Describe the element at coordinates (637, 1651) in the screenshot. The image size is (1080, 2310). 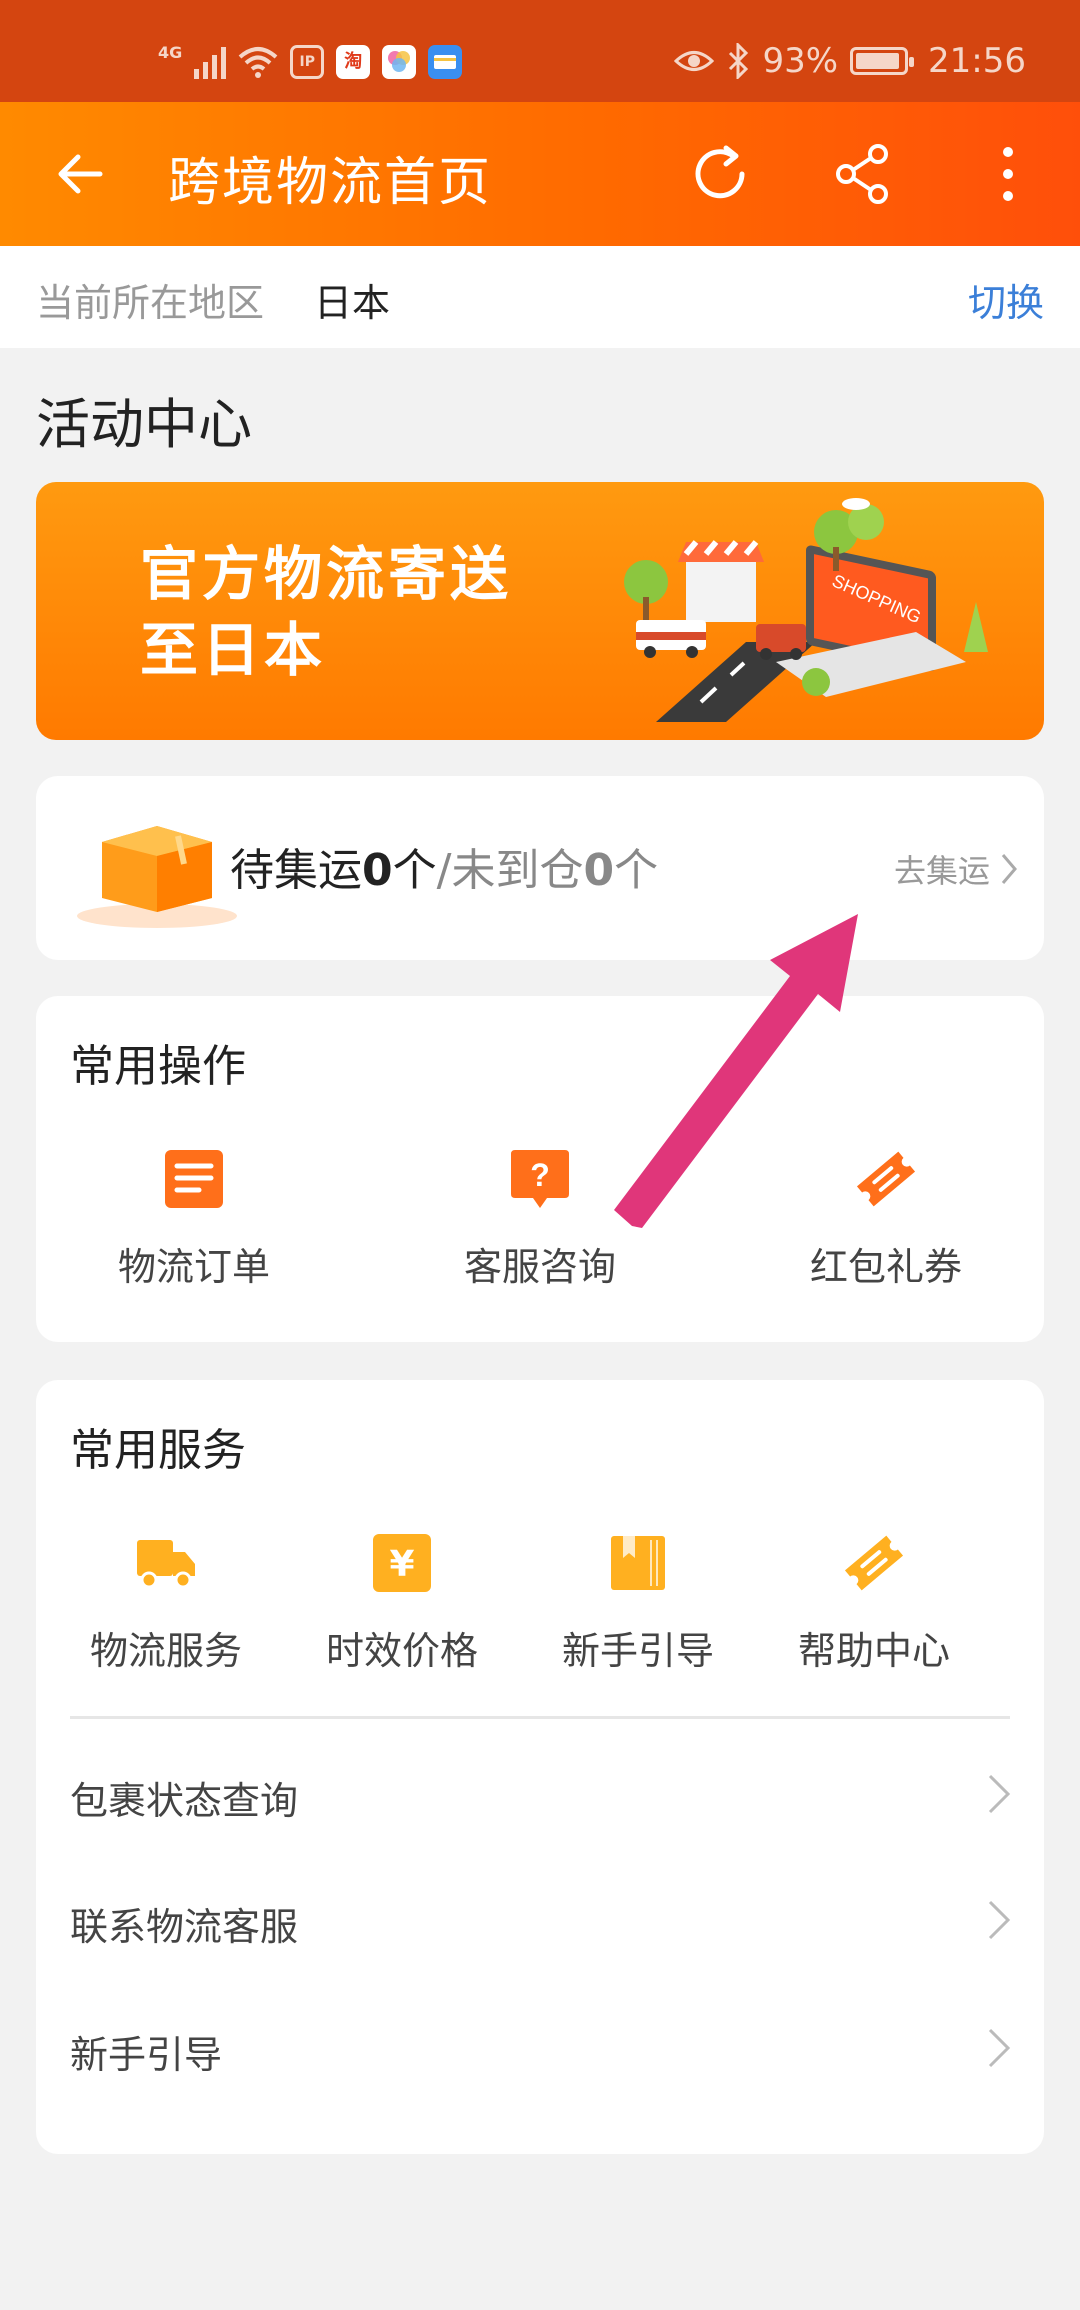
I see `beginner-guide-label: 新手引导` at that location.